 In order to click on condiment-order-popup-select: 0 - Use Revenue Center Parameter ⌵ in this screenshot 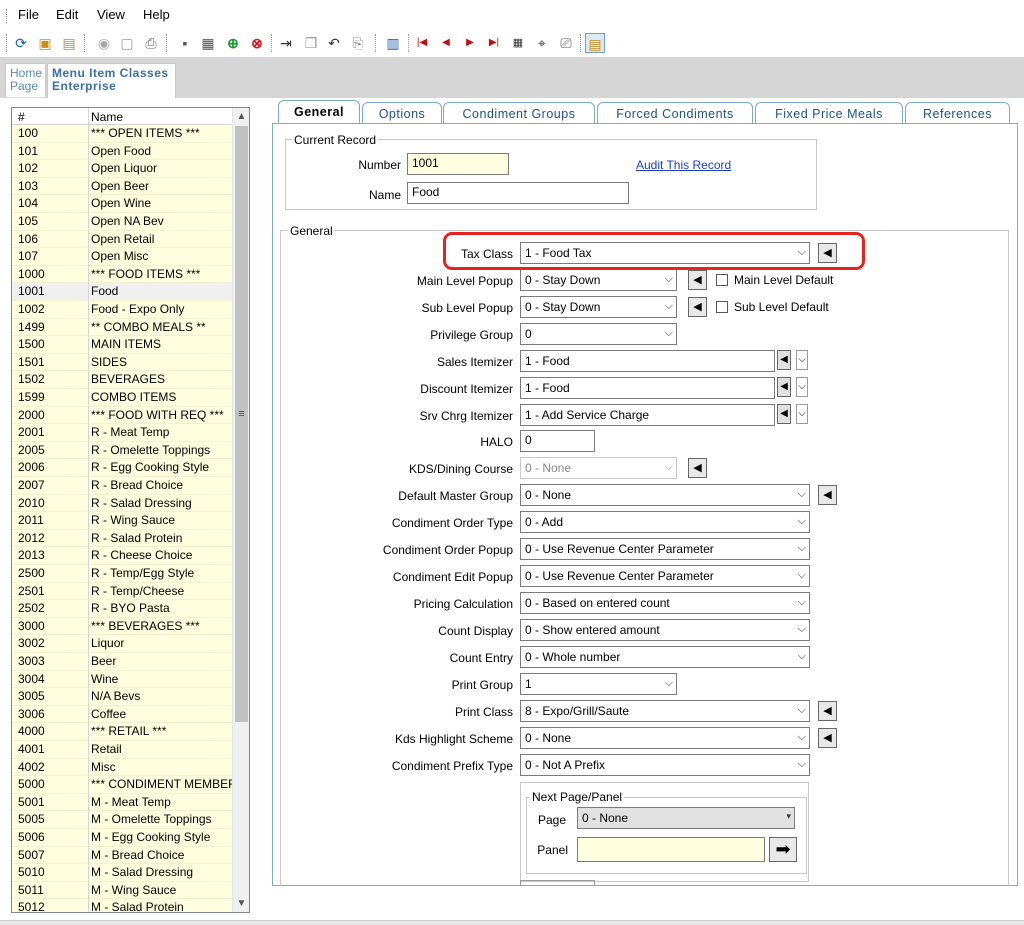, I will do `click(665, 549)`.